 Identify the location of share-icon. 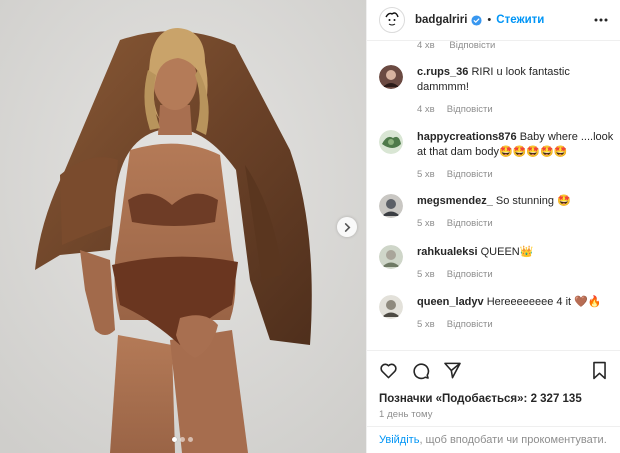
(452, 370).